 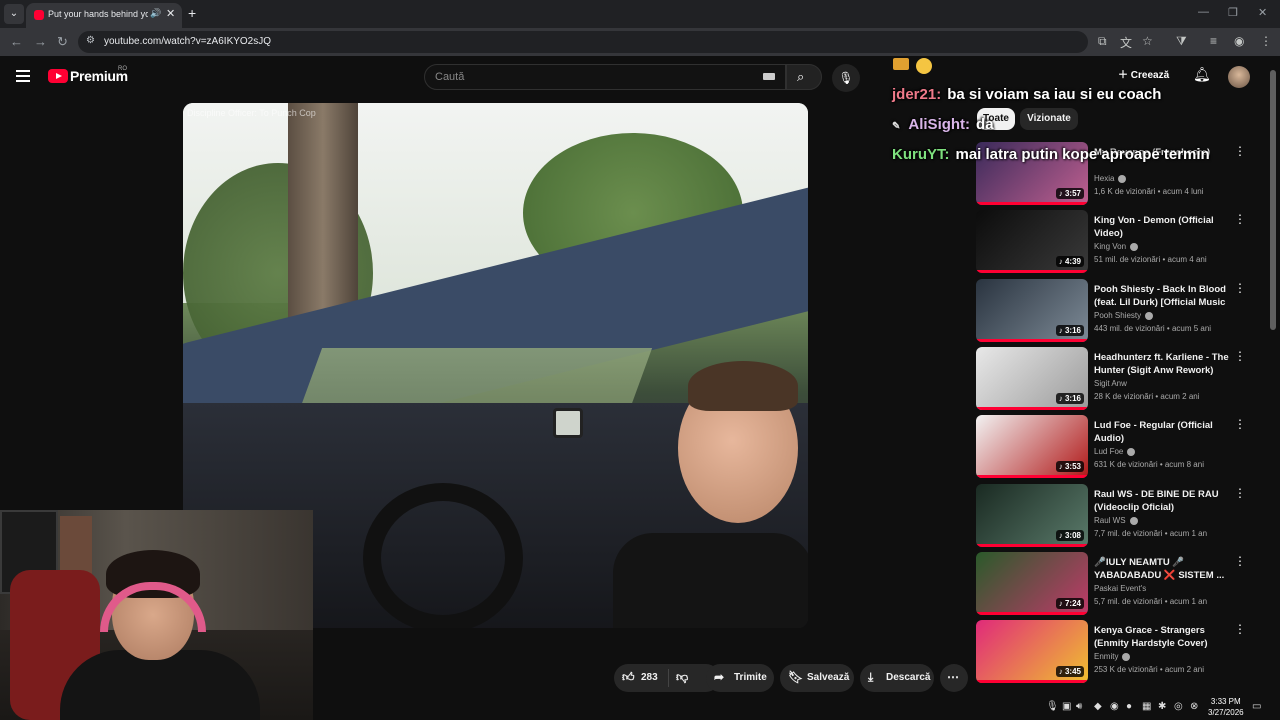 I want to click on video-meta: 443 mil. de vizionări • acum 5 ani, so click(x=1153, y=328).